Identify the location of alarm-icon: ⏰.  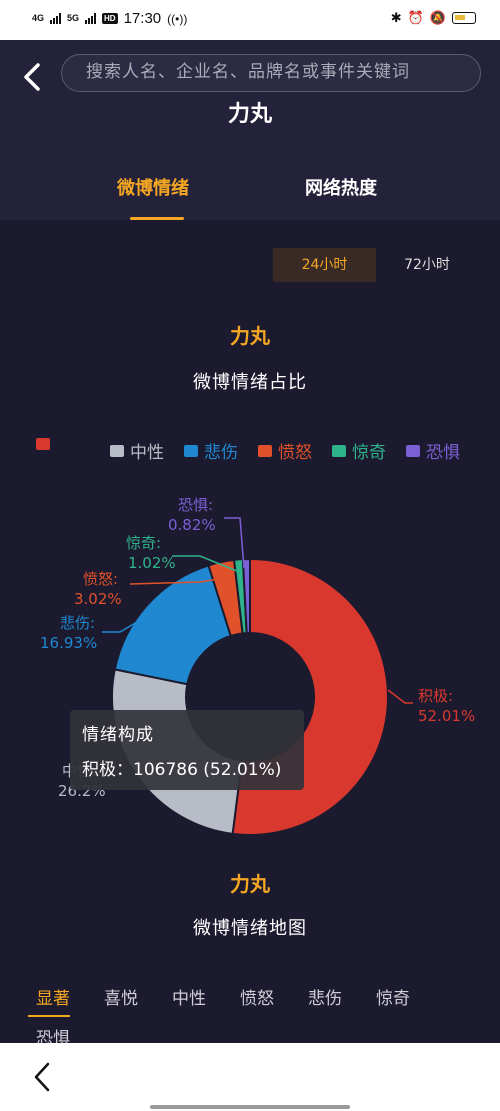
(415, 17).